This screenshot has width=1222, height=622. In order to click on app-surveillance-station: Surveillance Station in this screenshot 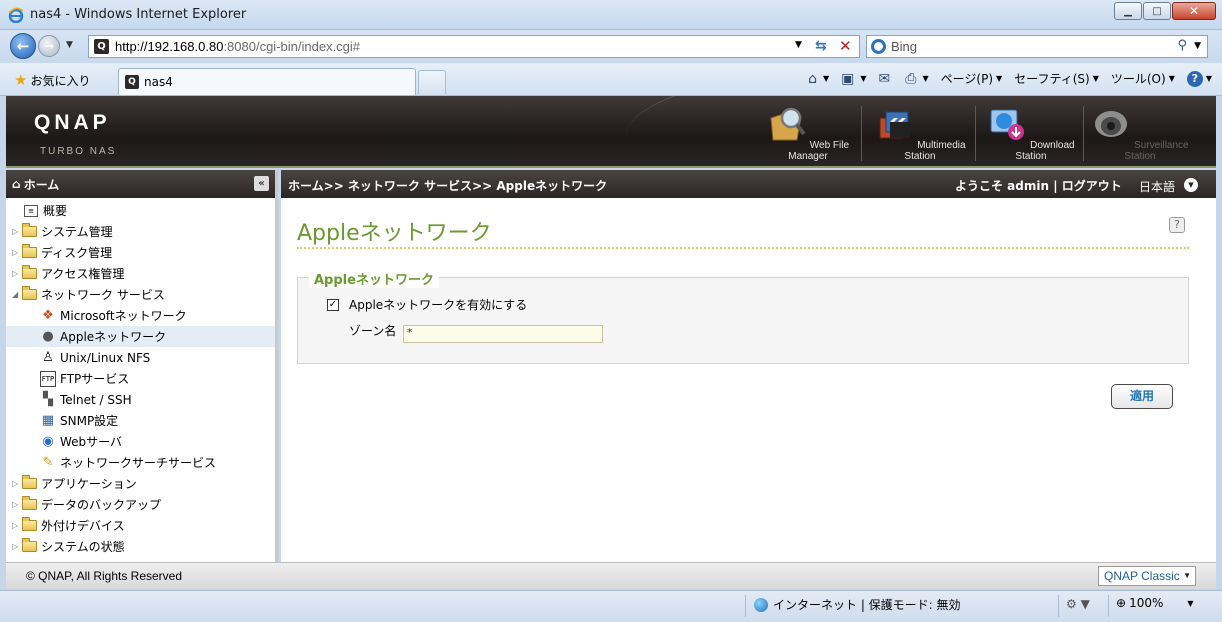, I will do `click(1140, 131)`.